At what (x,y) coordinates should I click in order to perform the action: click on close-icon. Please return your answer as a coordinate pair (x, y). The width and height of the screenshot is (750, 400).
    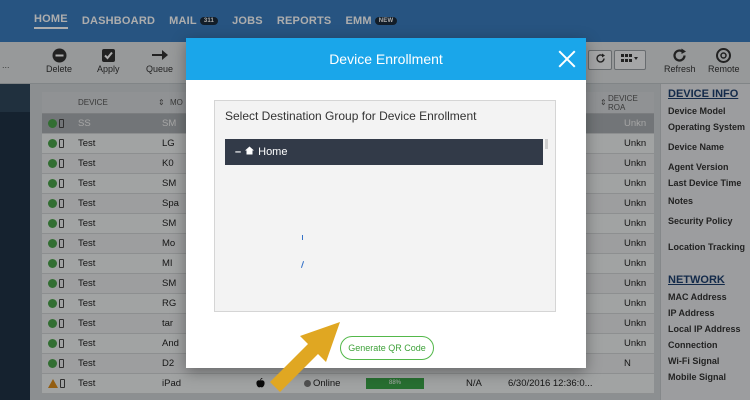
    Looking at the image, I should click on (567, 59).